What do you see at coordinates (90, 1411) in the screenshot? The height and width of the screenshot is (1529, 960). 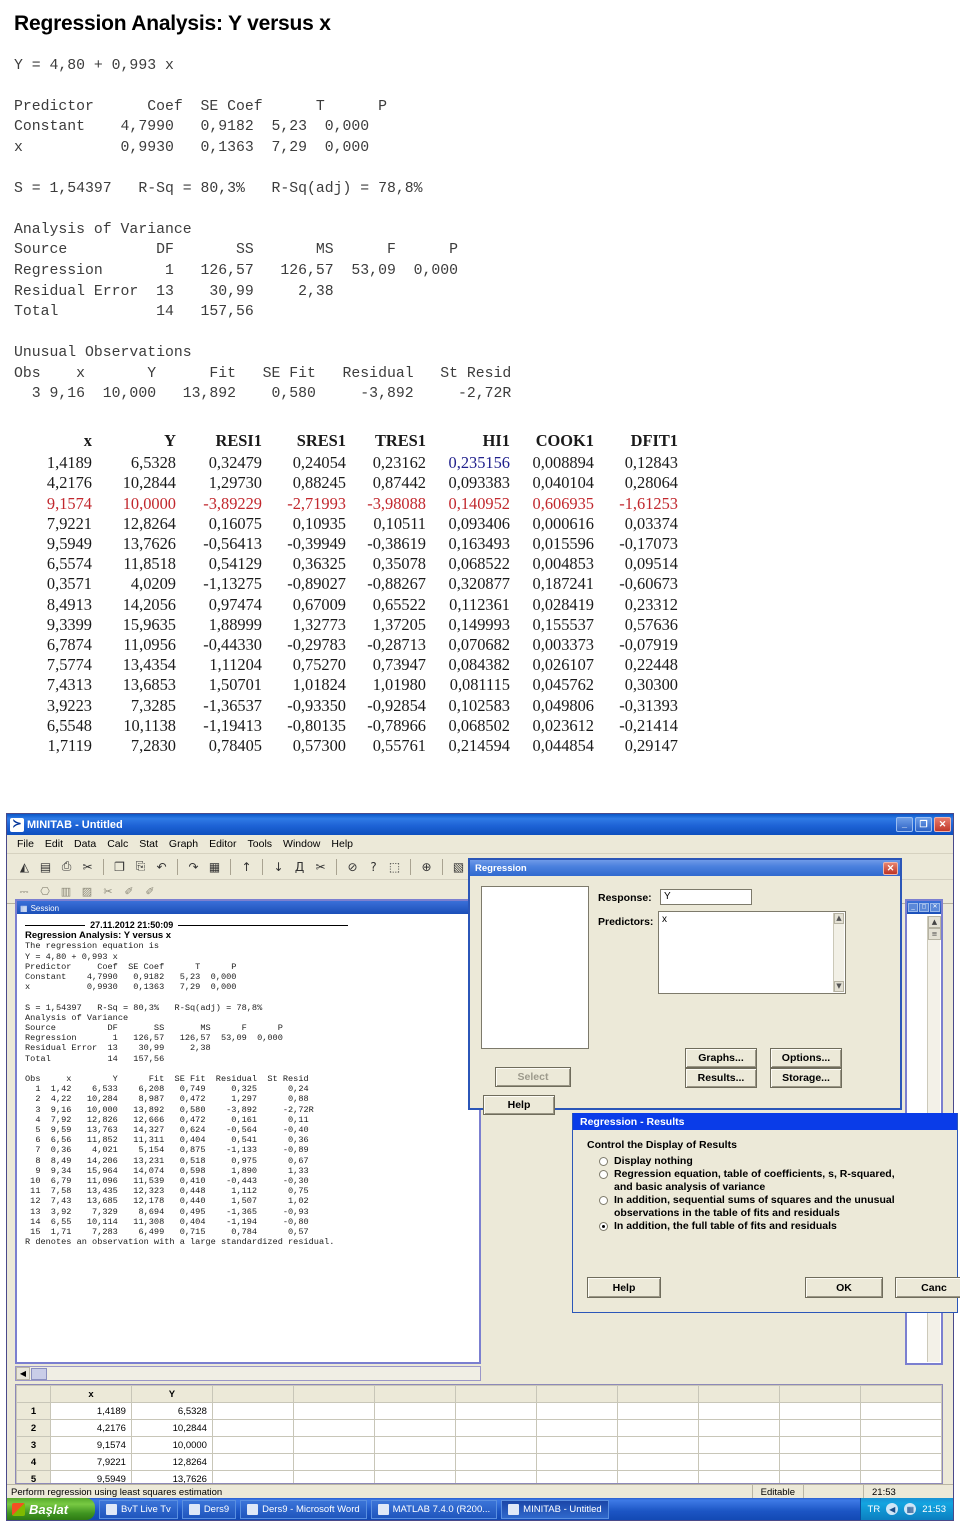 I see `worksheet-cell: 1,4189` at bounding box center [90, 1411].